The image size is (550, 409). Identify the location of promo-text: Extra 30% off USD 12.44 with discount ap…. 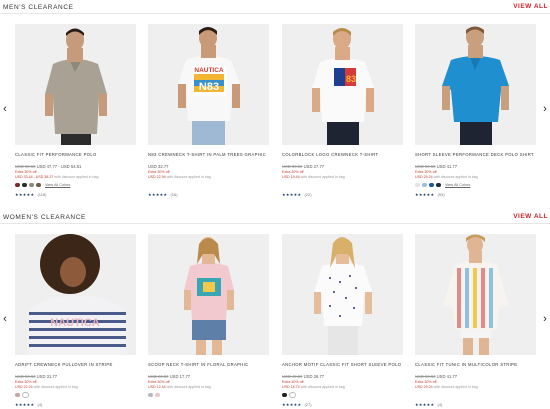
(179, 385).